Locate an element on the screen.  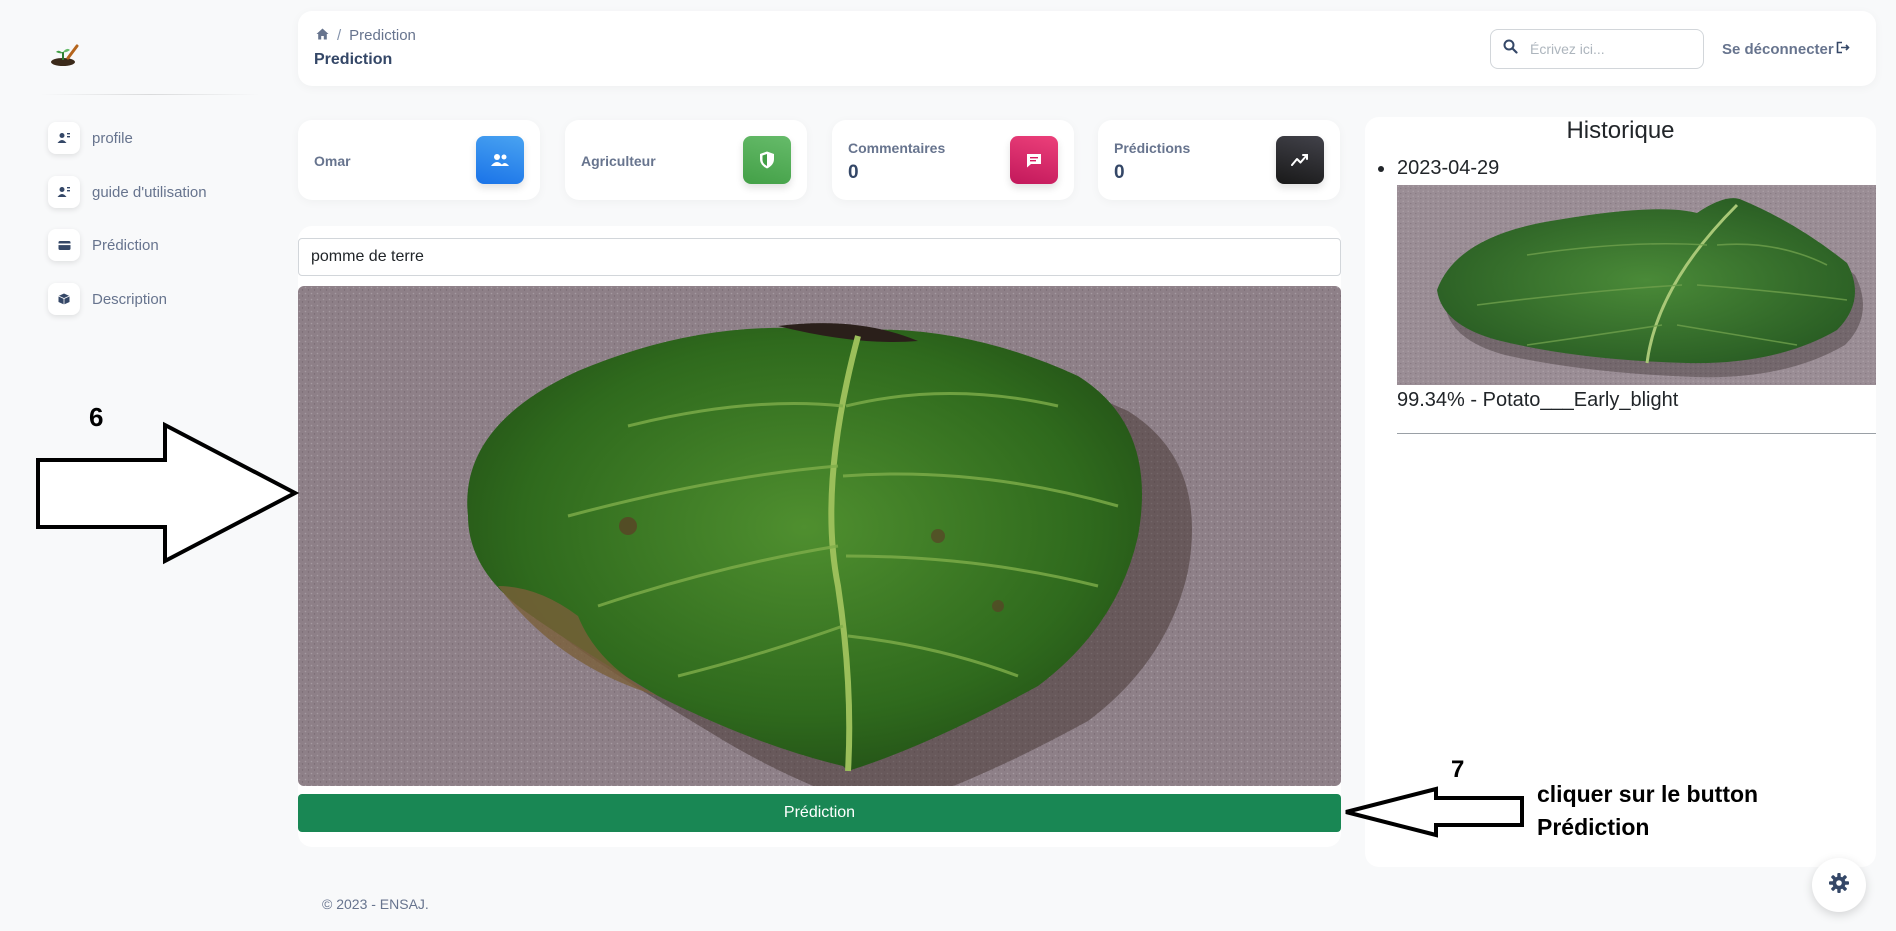
chart-line-icon is located at coordinates (1300, 160).